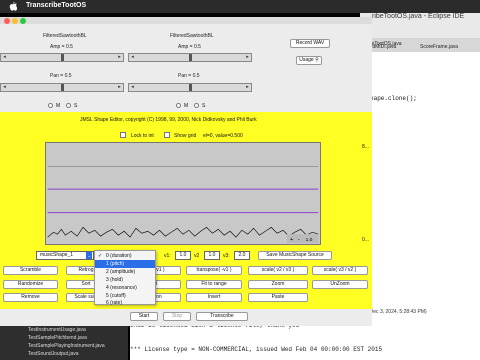  Describe the element at coordinates (57, 338) in the screenshot. I see `tree-item: TestSamplePitchbend.java` at that location.